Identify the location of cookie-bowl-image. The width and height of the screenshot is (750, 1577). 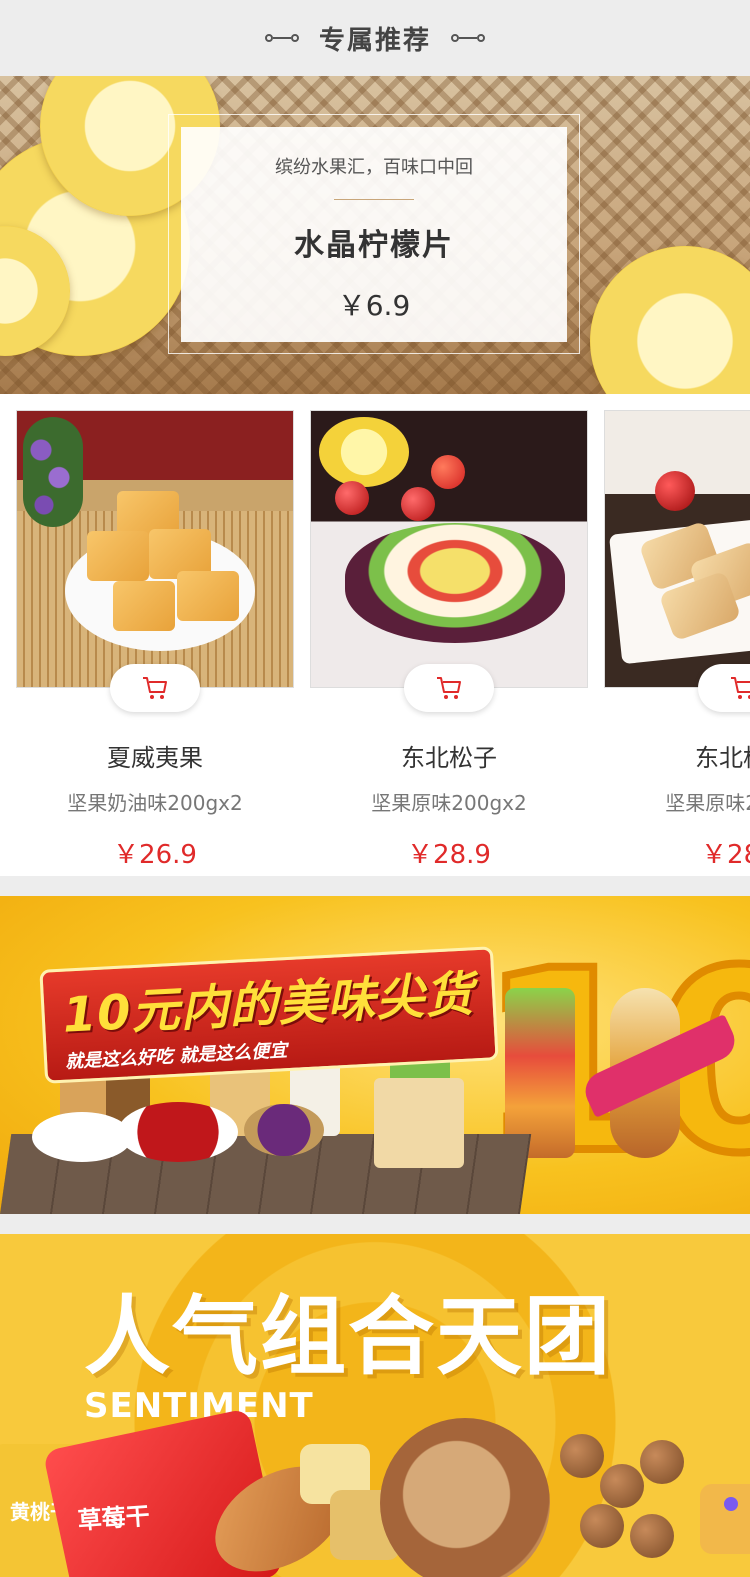
(82, 1137).